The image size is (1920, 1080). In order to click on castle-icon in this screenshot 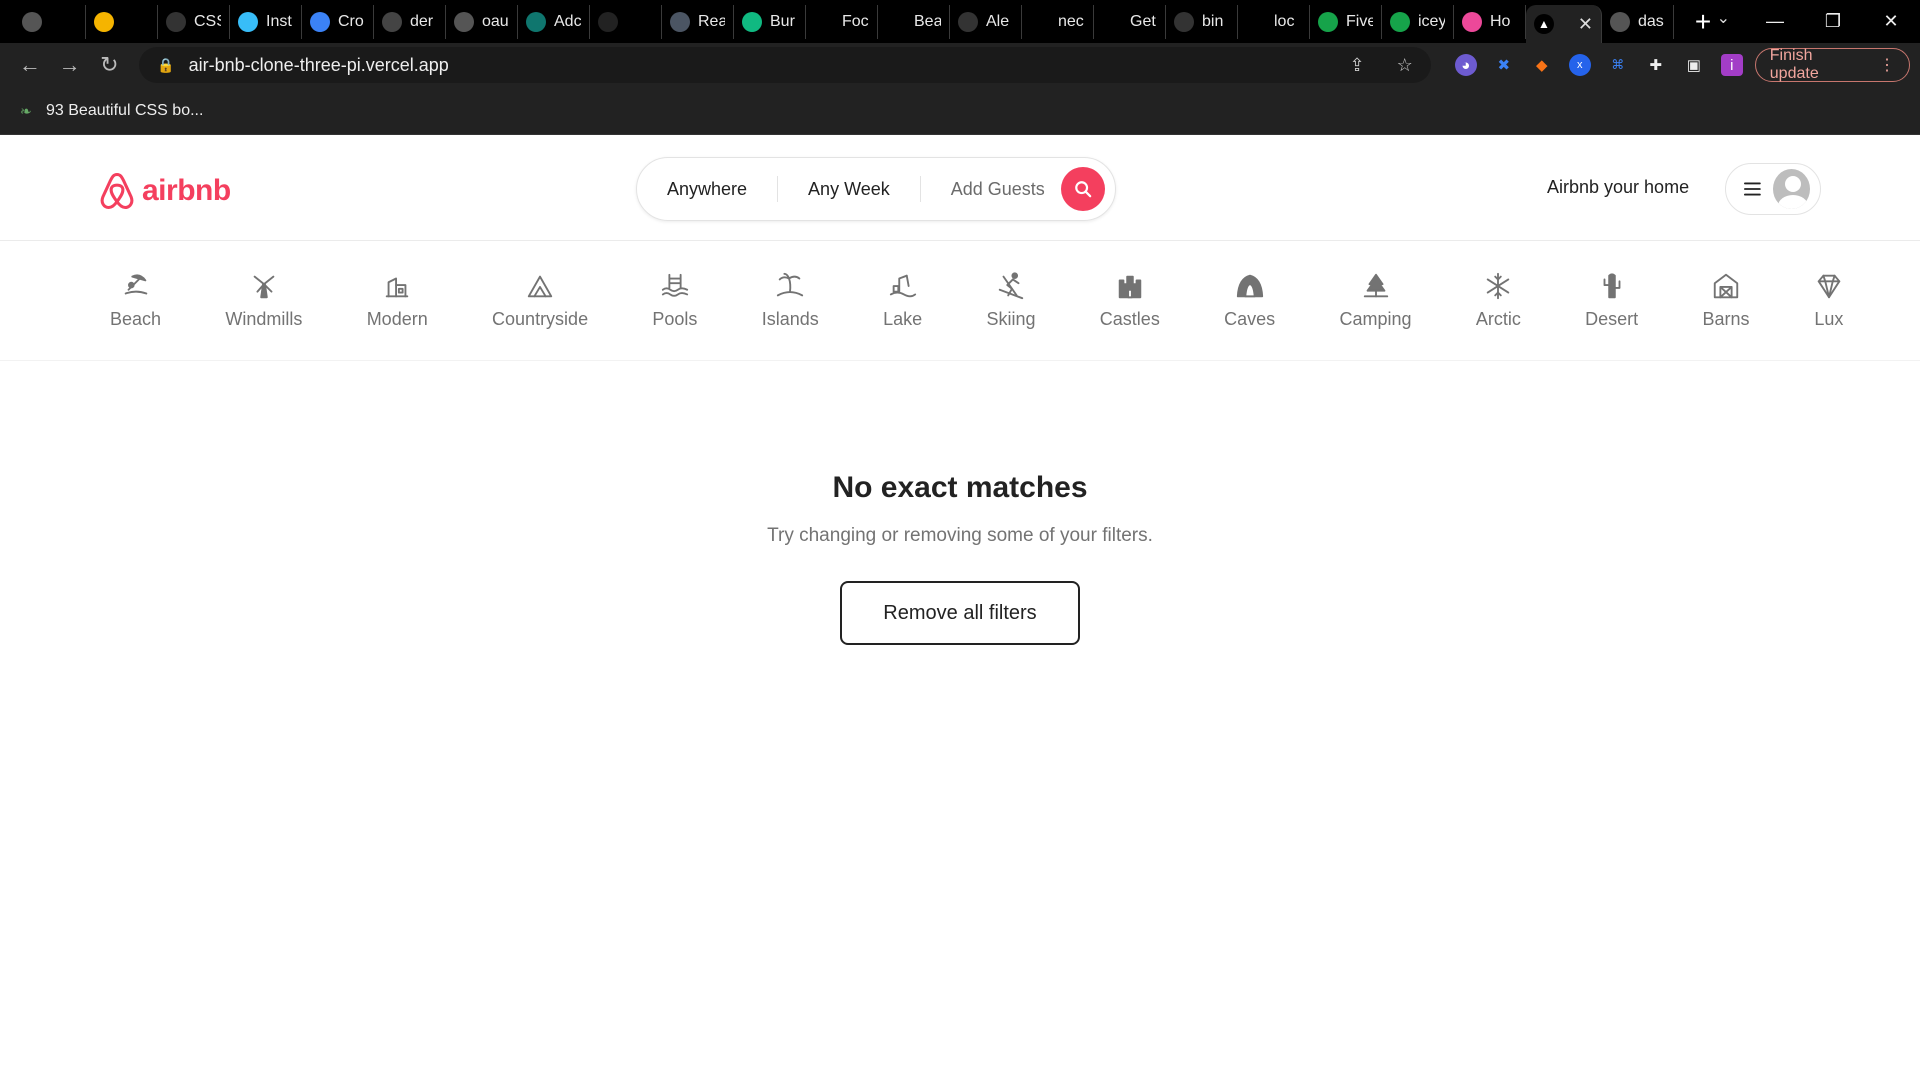, I will do `click(1130, 287)`.